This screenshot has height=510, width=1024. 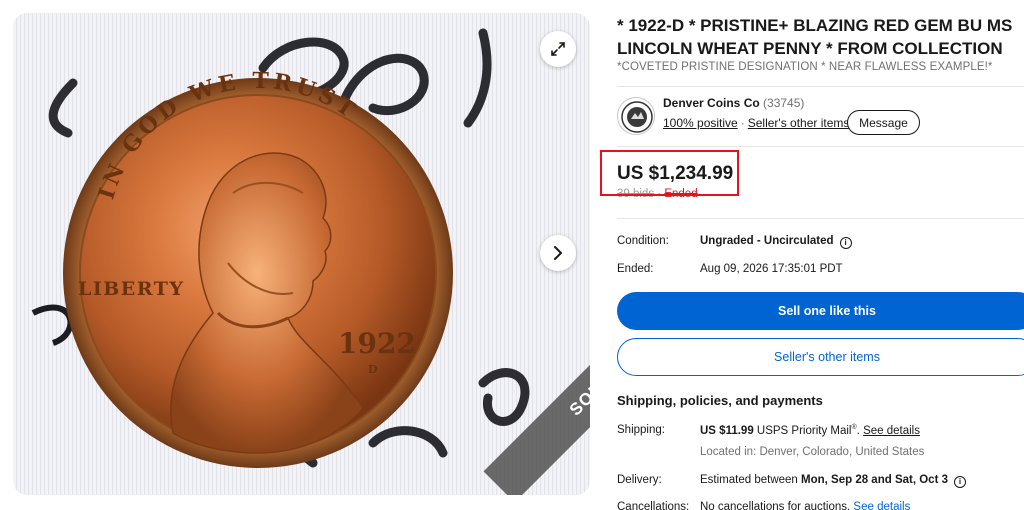 What do you see at coordinates (799, 123) in the screenshot?
I see `seller-other-items-link: Seller's other items` at bounding box center [799, 123].